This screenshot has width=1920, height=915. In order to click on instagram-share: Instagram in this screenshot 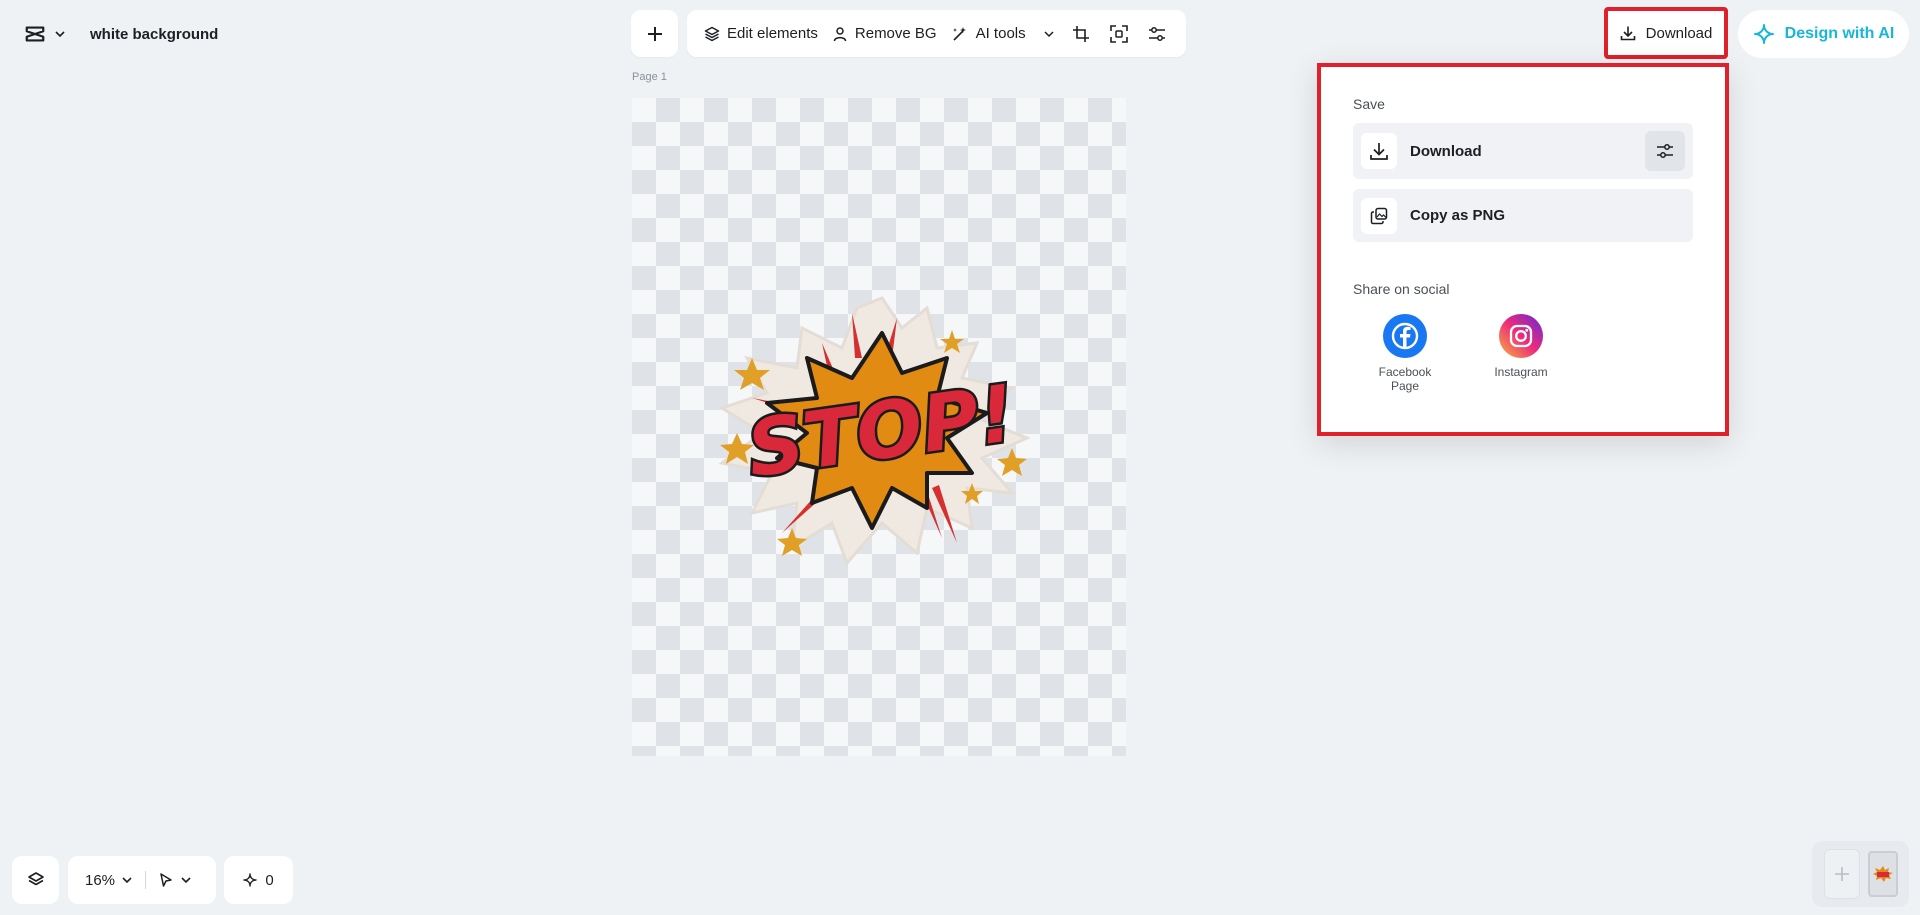, I will do `click(1521, 346)`.